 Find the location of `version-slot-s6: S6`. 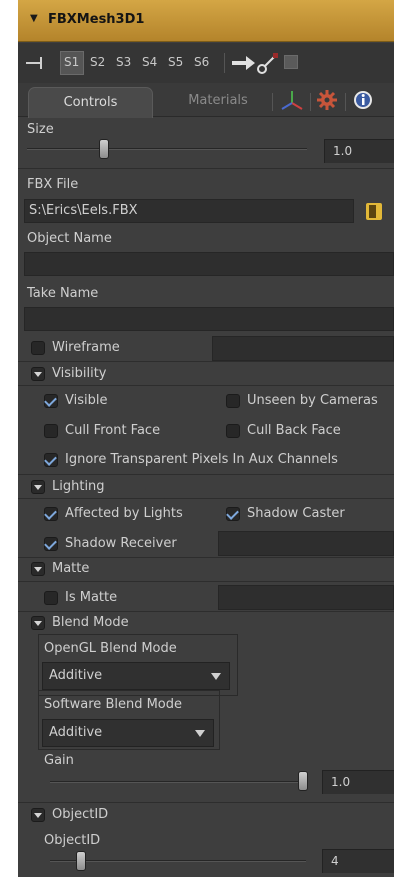

version-slot-s6: S6 is located at coordinates (201, 62).